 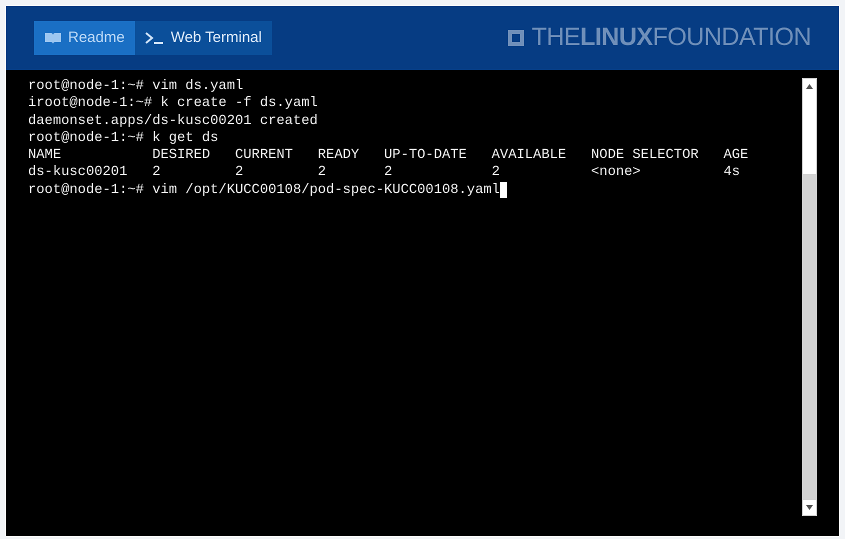 I want to click on logo-icon, so click(x=516, y=38).